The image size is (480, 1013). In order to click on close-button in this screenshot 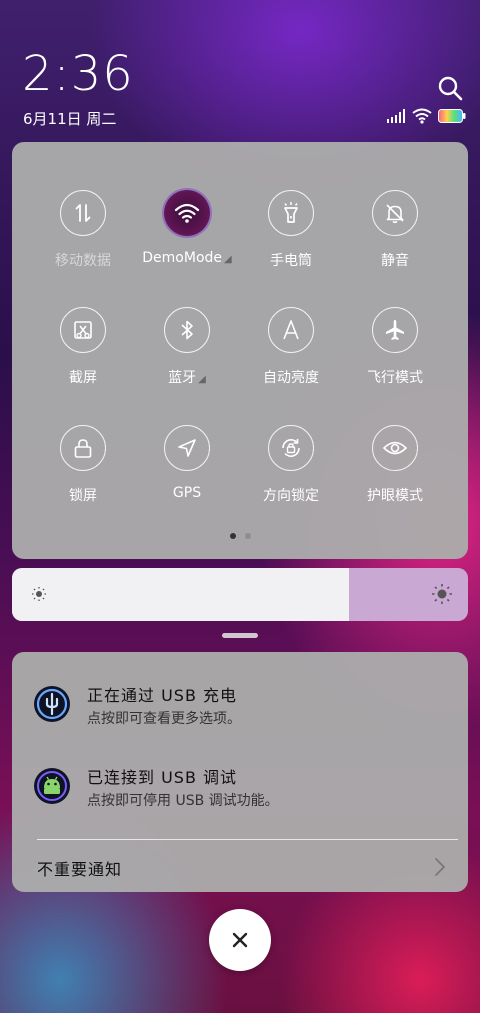, I will do `click(240, 940)`.